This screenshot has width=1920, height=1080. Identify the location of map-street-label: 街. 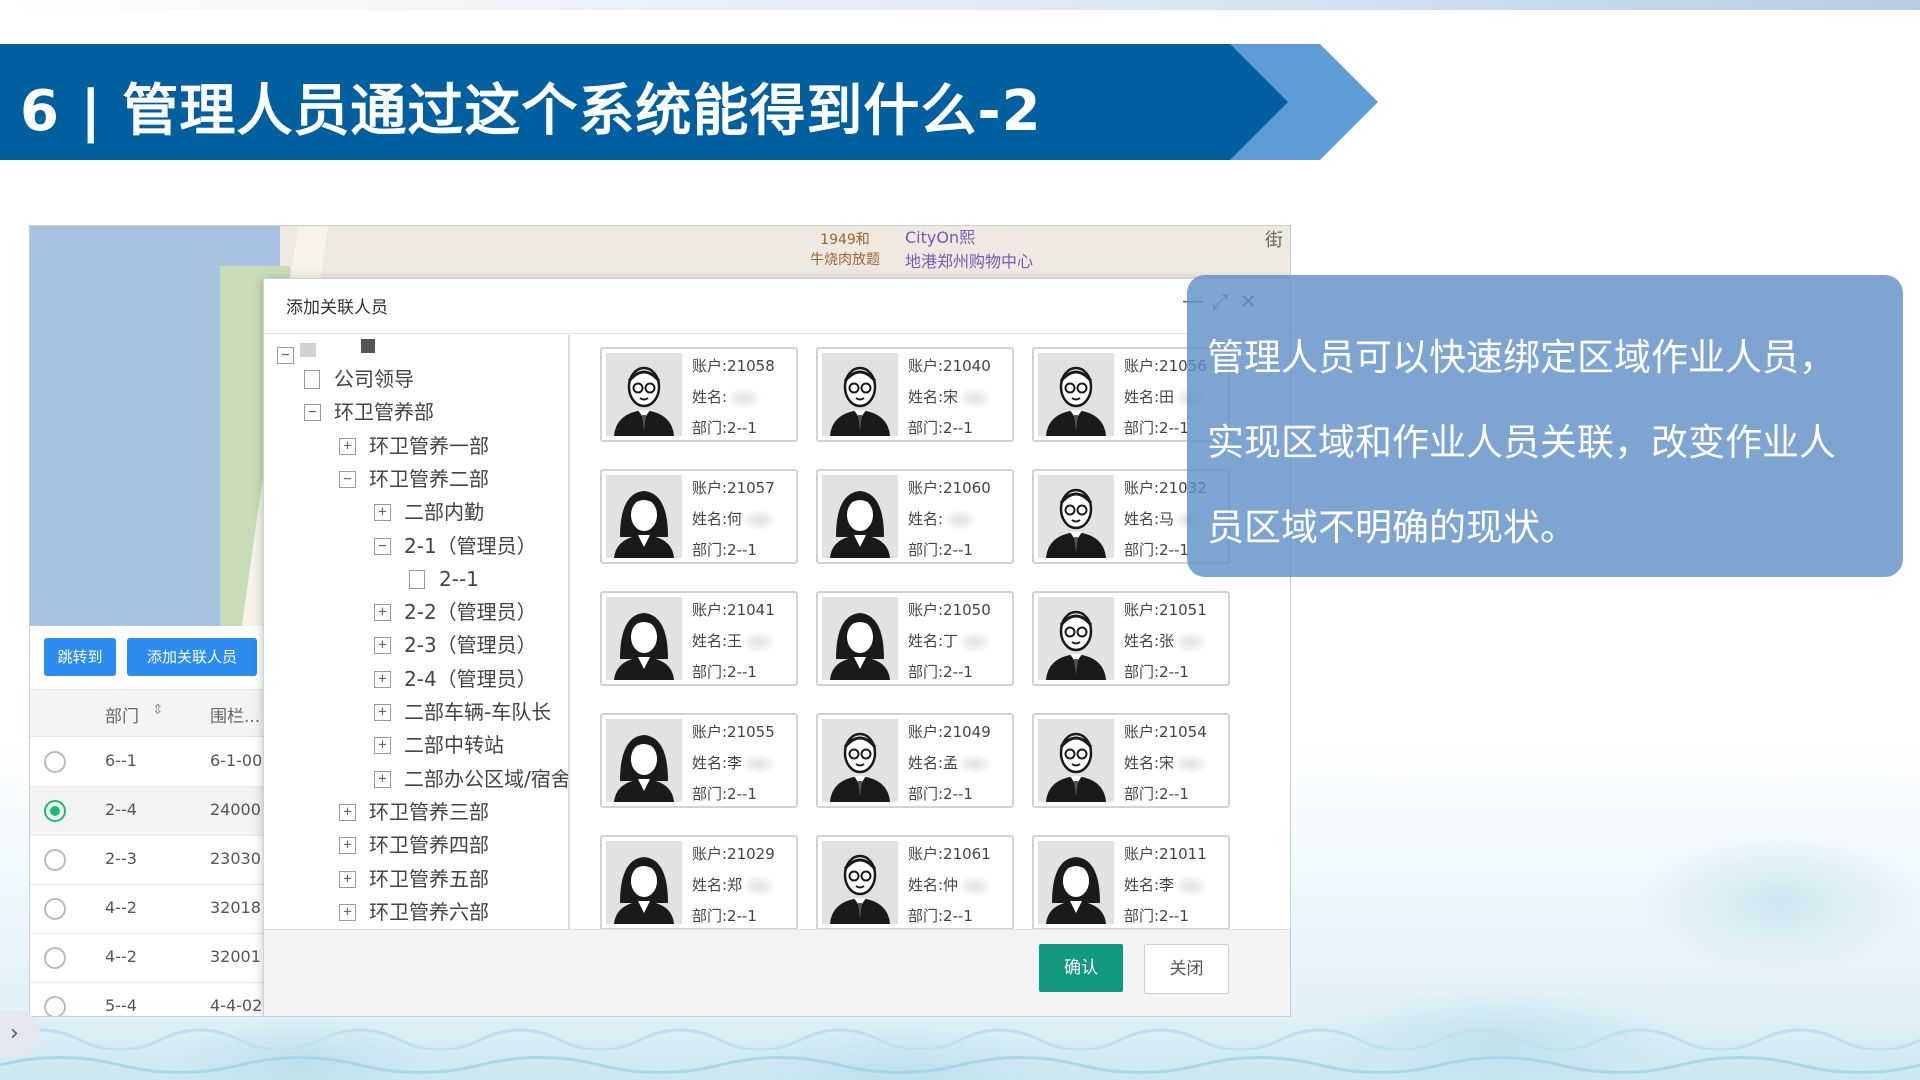
(1274, 240).